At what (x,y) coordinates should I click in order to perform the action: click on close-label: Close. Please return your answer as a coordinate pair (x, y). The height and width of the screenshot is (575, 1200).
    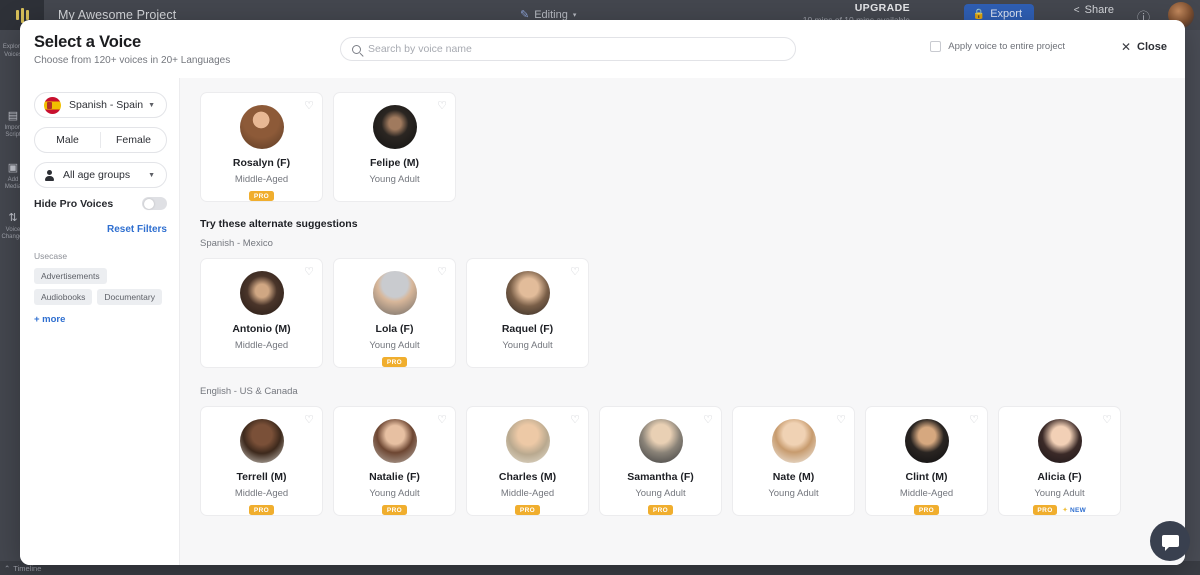
    Looking at the image, I should click on (1152, 47).